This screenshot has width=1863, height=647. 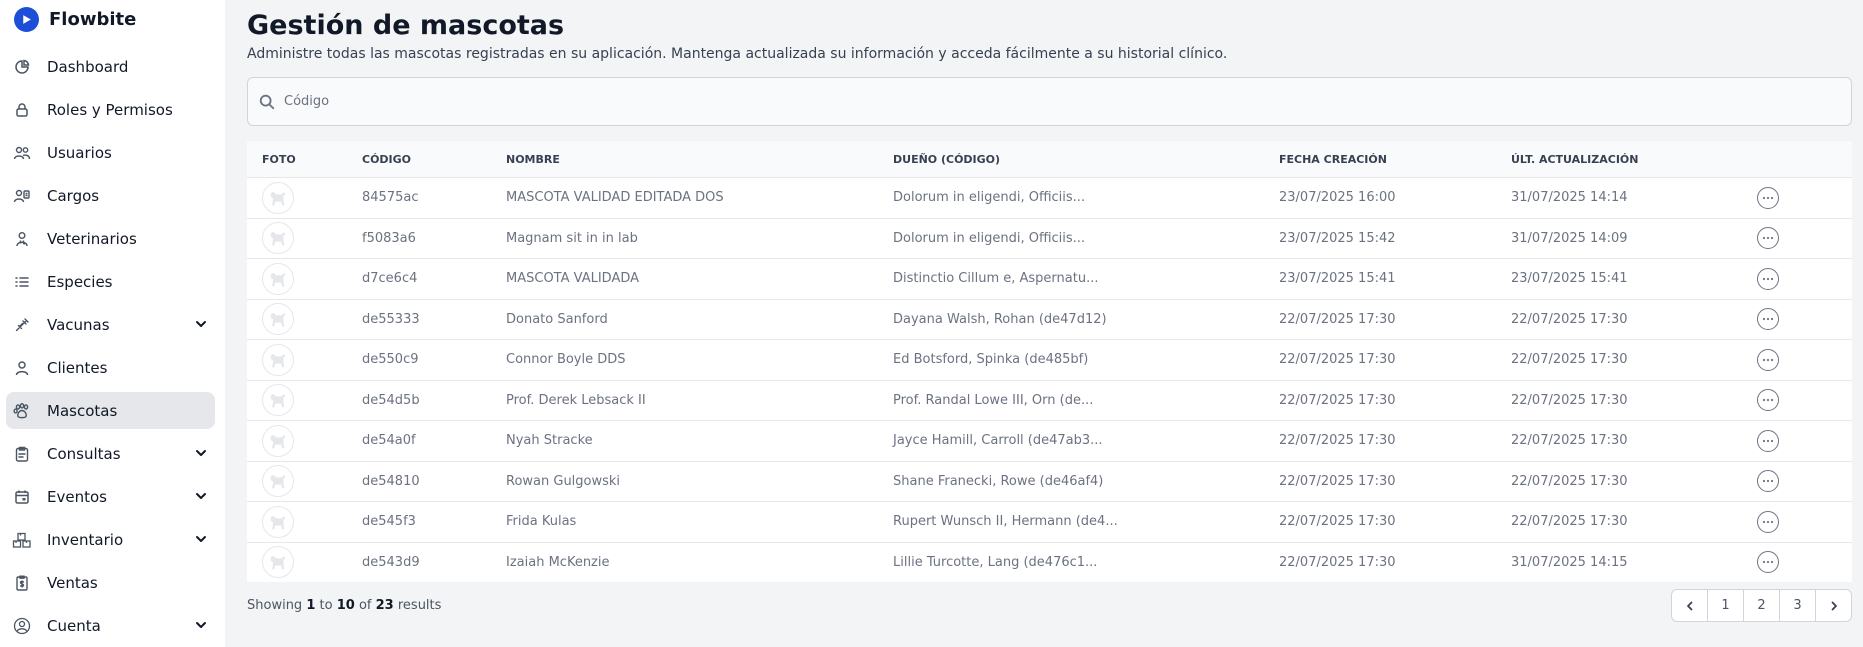 What do you see at coordinates (998, 481) in the screenshot?
I see `cell-dueno: Shane Franecki, Rowe (de46af4)` at bounding box center [998, 481].